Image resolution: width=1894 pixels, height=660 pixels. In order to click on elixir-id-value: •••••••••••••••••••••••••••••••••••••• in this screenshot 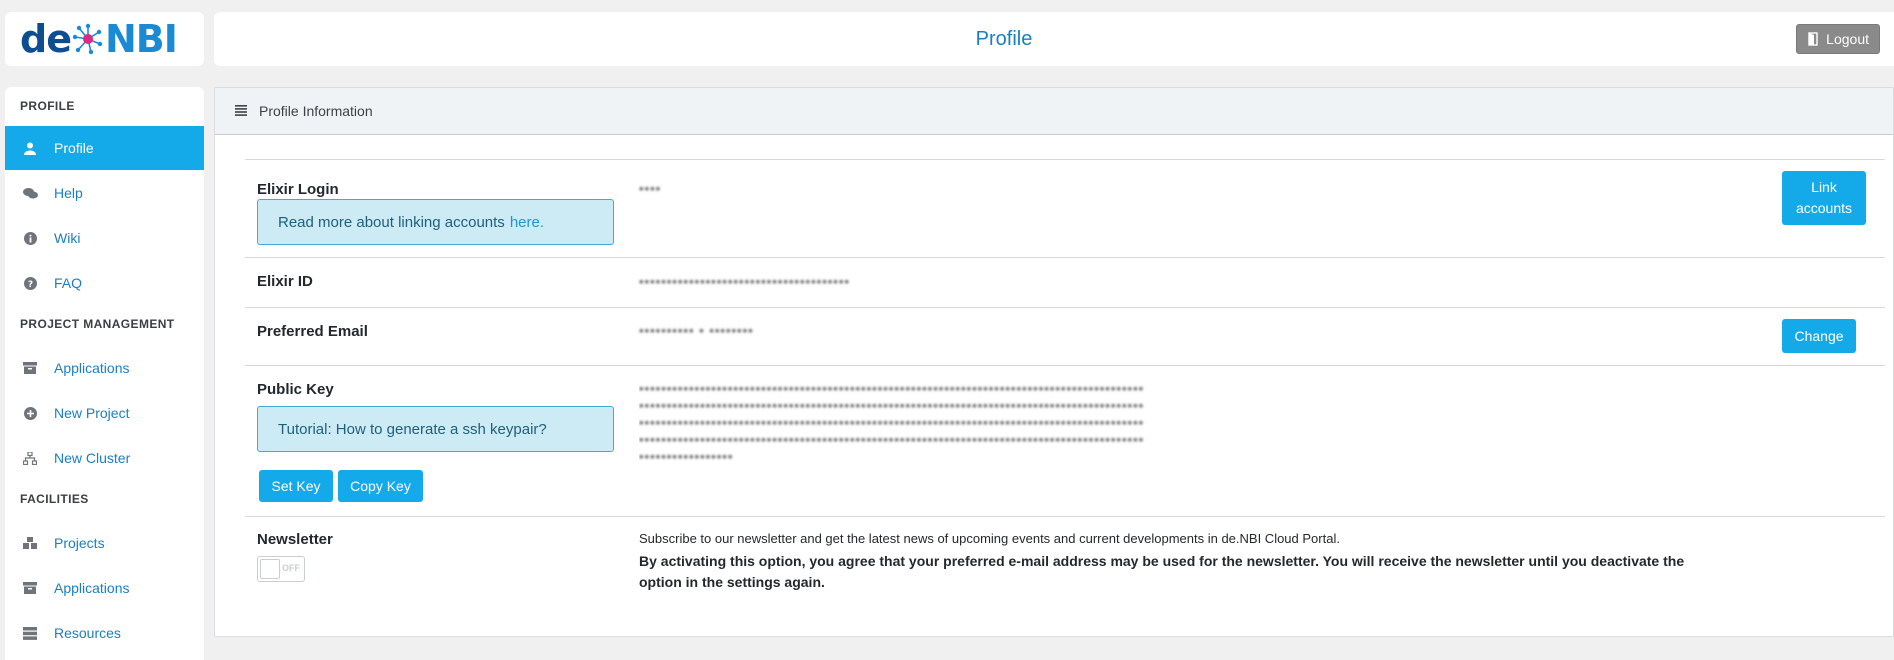, I will do `click(744, 281)`.